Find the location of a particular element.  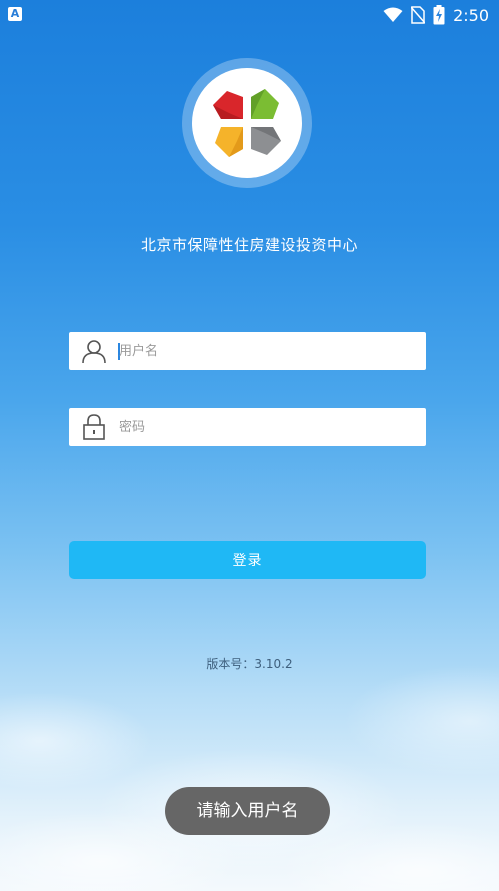

username-input is located at coordinates (266, 351).